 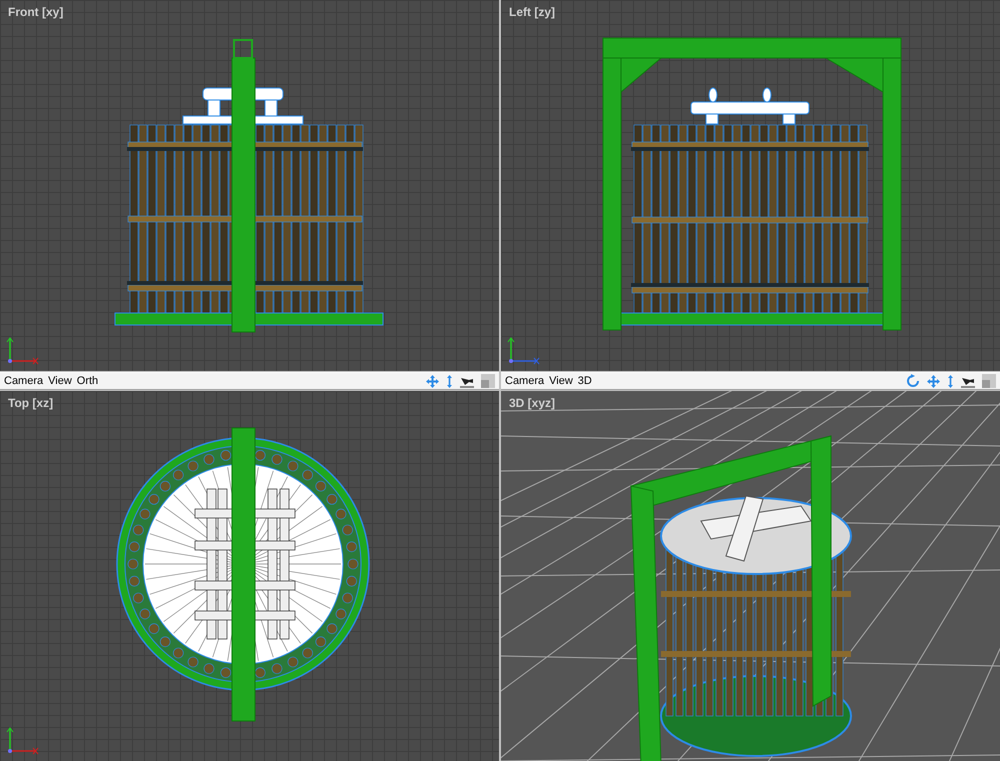 What do you see at coordinates (913, 381) in the screenshot?
I see `rotate-icon` at bounding box center [913, 381].